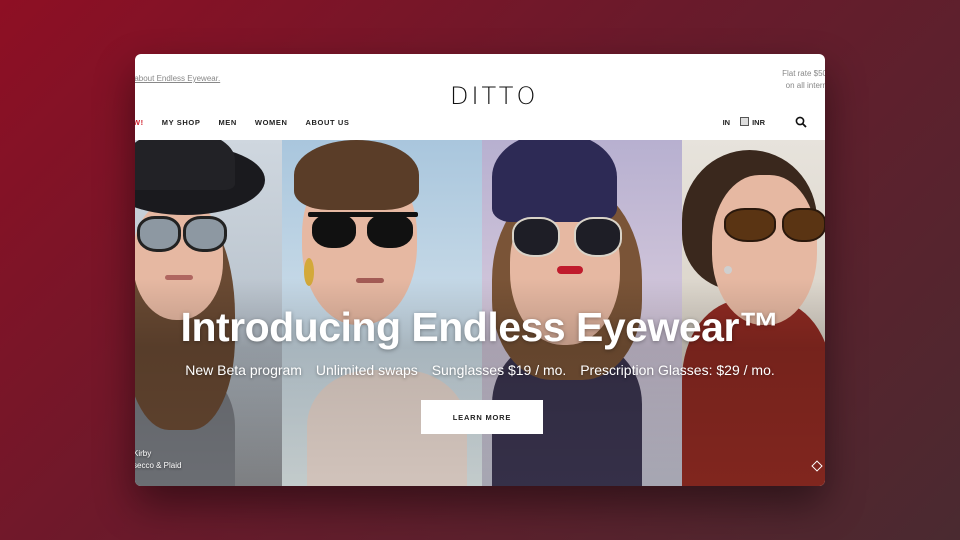  Describe the element at coordinates (499, 370) in the screenshot. I see `subtitle-item-sunglasses: Sunglasses $19 / mo.` at that location.